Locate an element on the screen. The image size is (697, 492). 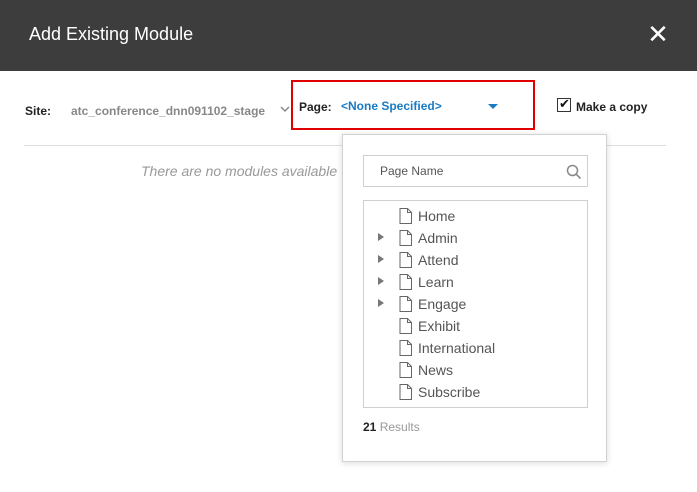
tree-item-label: International is located at coordinates (456, 348).